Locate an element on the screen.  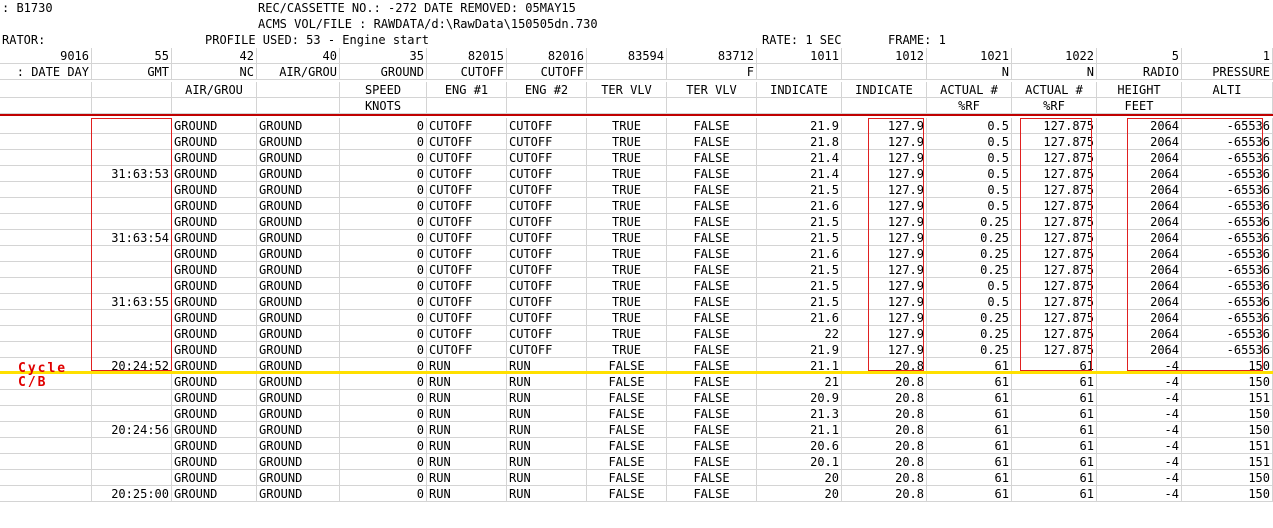
col-id-cell: 82015 is located at coordinates (467, 56).